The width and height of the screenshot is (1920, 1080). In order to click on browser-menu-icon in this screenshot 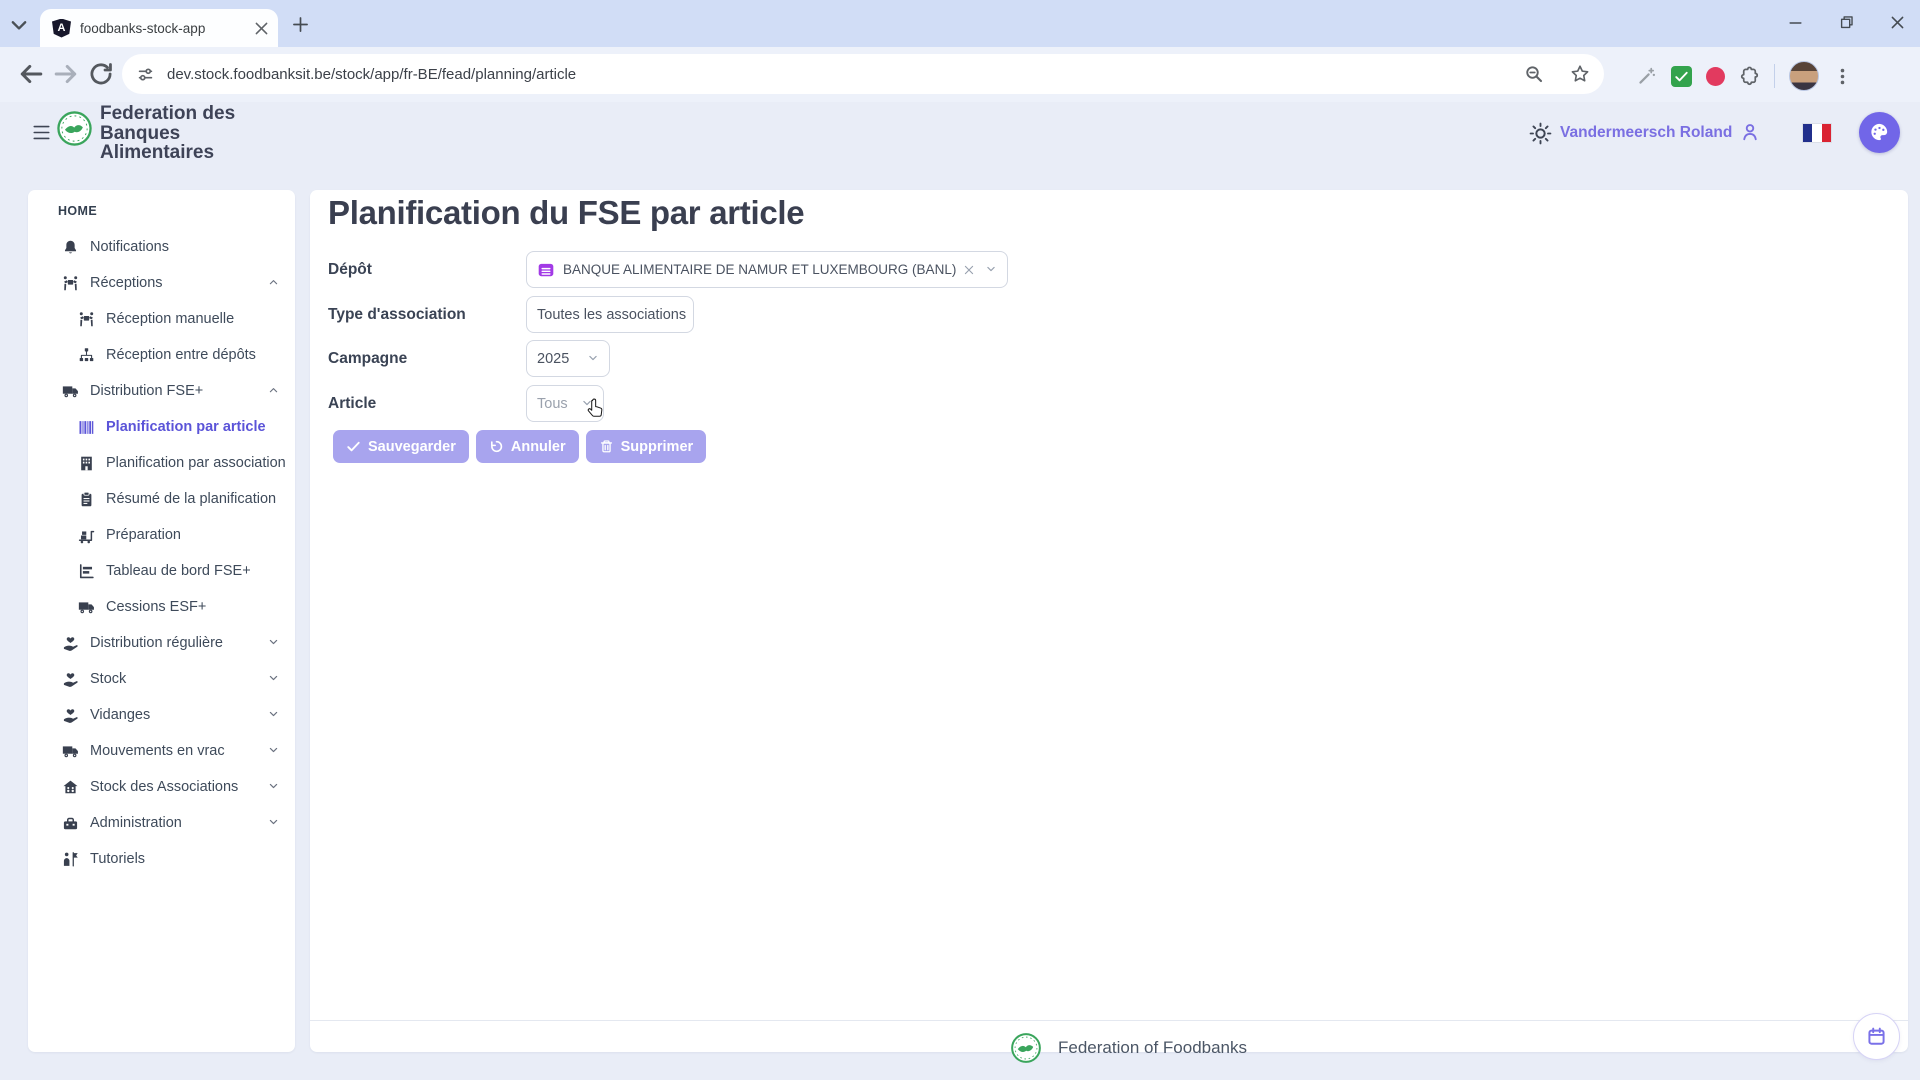, I will do `click(1842, 76)`.